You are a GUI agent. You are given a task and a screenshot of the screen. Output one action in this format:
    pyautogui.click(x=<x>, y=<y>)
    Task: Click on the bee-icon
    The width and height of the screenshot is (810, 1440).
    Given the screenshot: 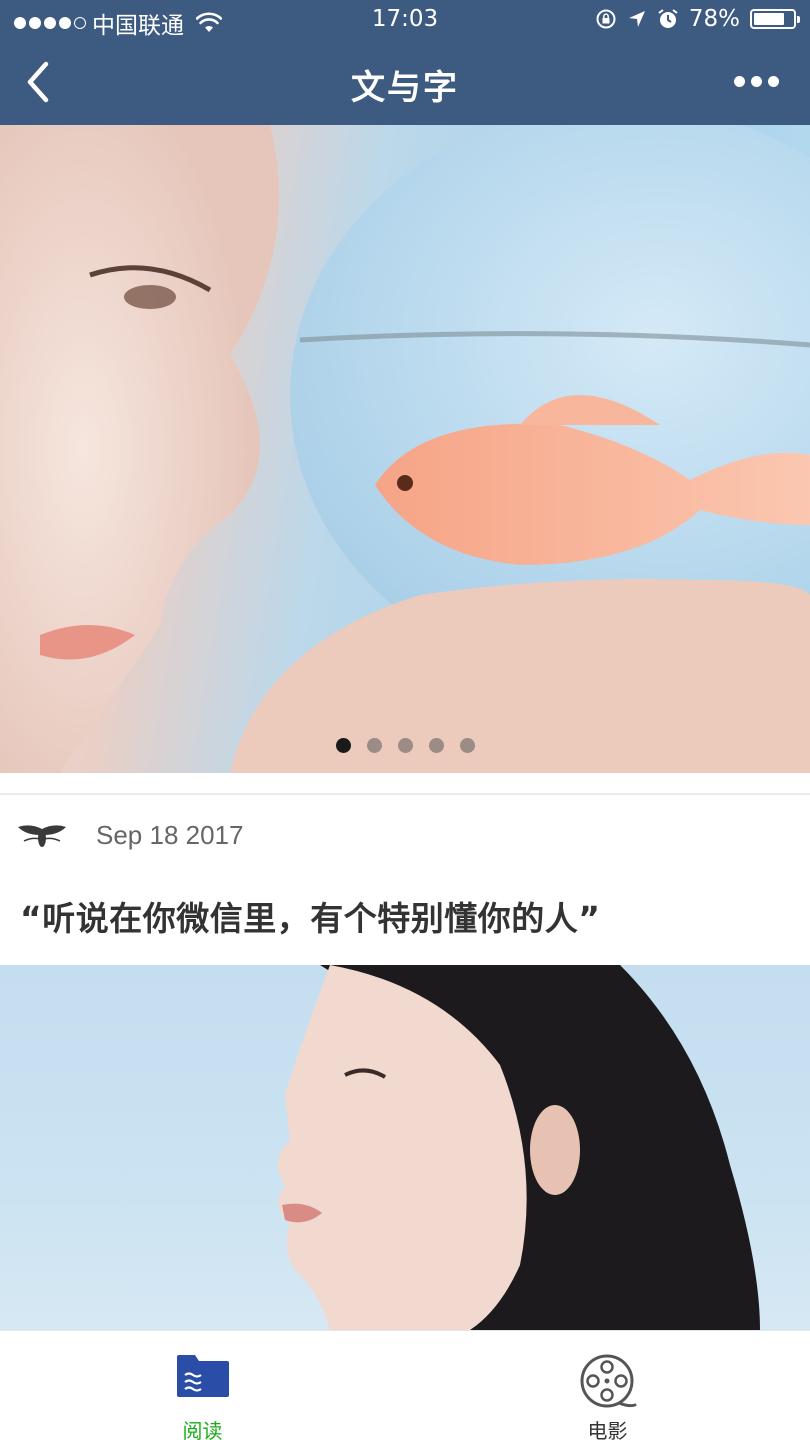 What is the action you would take?
    pyautogui.click(x=42, y=835)
    